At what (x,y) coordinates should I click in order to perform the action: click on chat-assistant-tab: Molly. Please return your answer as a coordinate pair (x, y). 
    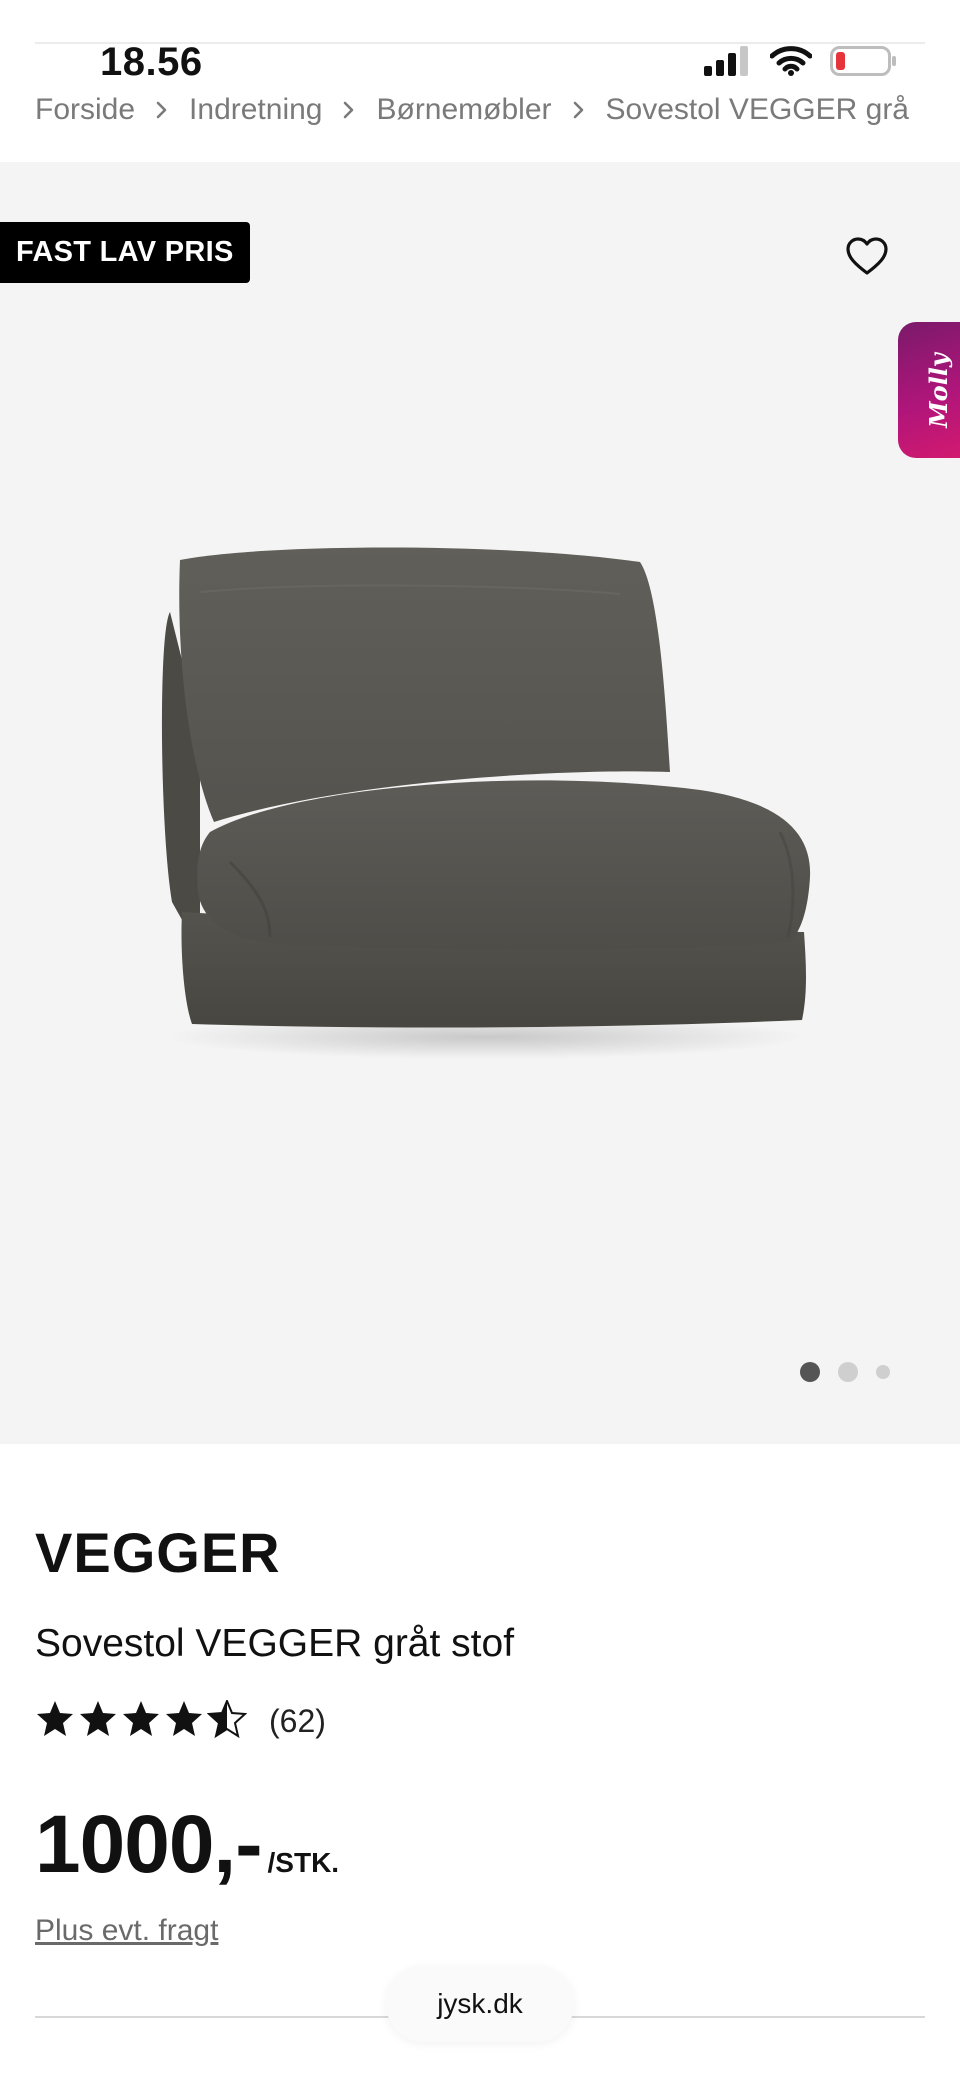
    Looking at the image, I should click on (929, 390).